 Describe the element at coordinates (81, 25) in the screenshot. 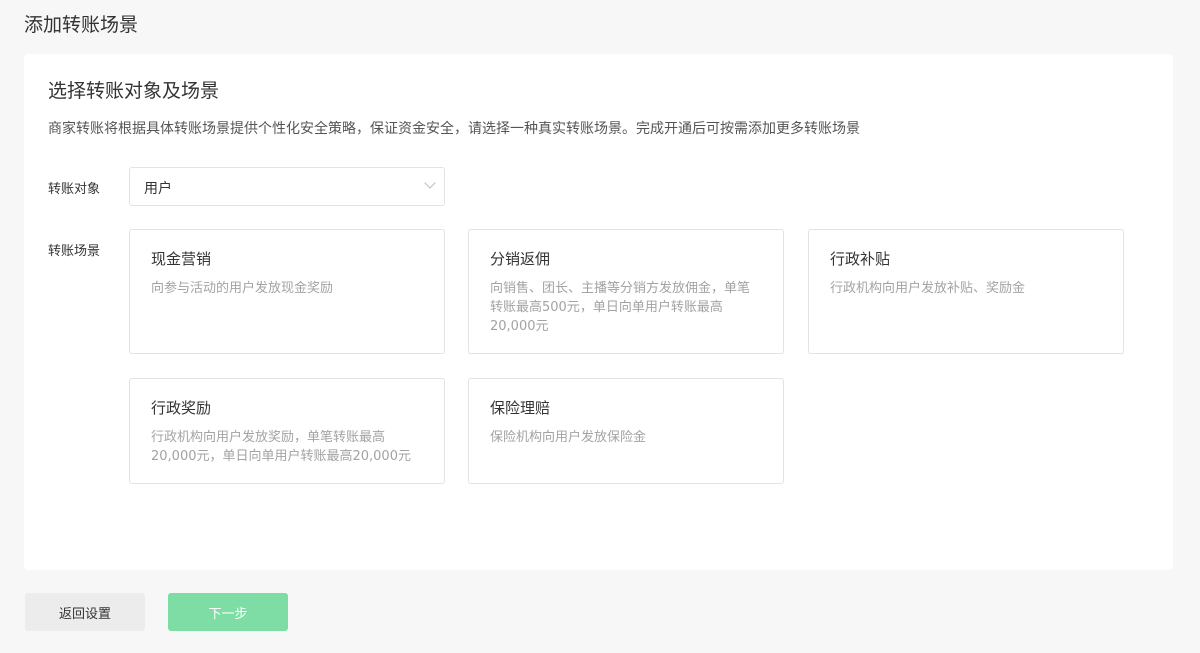

I see `page-title: 添加转账场景` at that location.